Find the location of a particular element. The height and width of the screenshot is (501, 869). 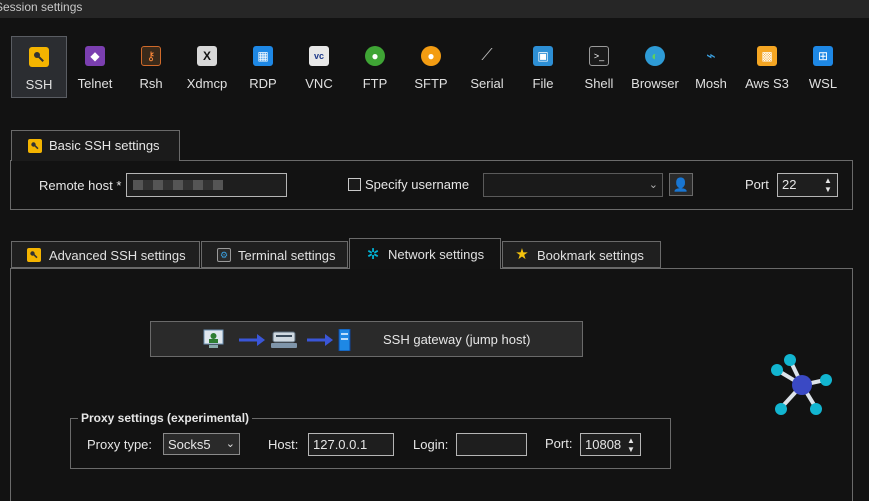

session-type-file: ▣ File is located at coordinates (543, 67).